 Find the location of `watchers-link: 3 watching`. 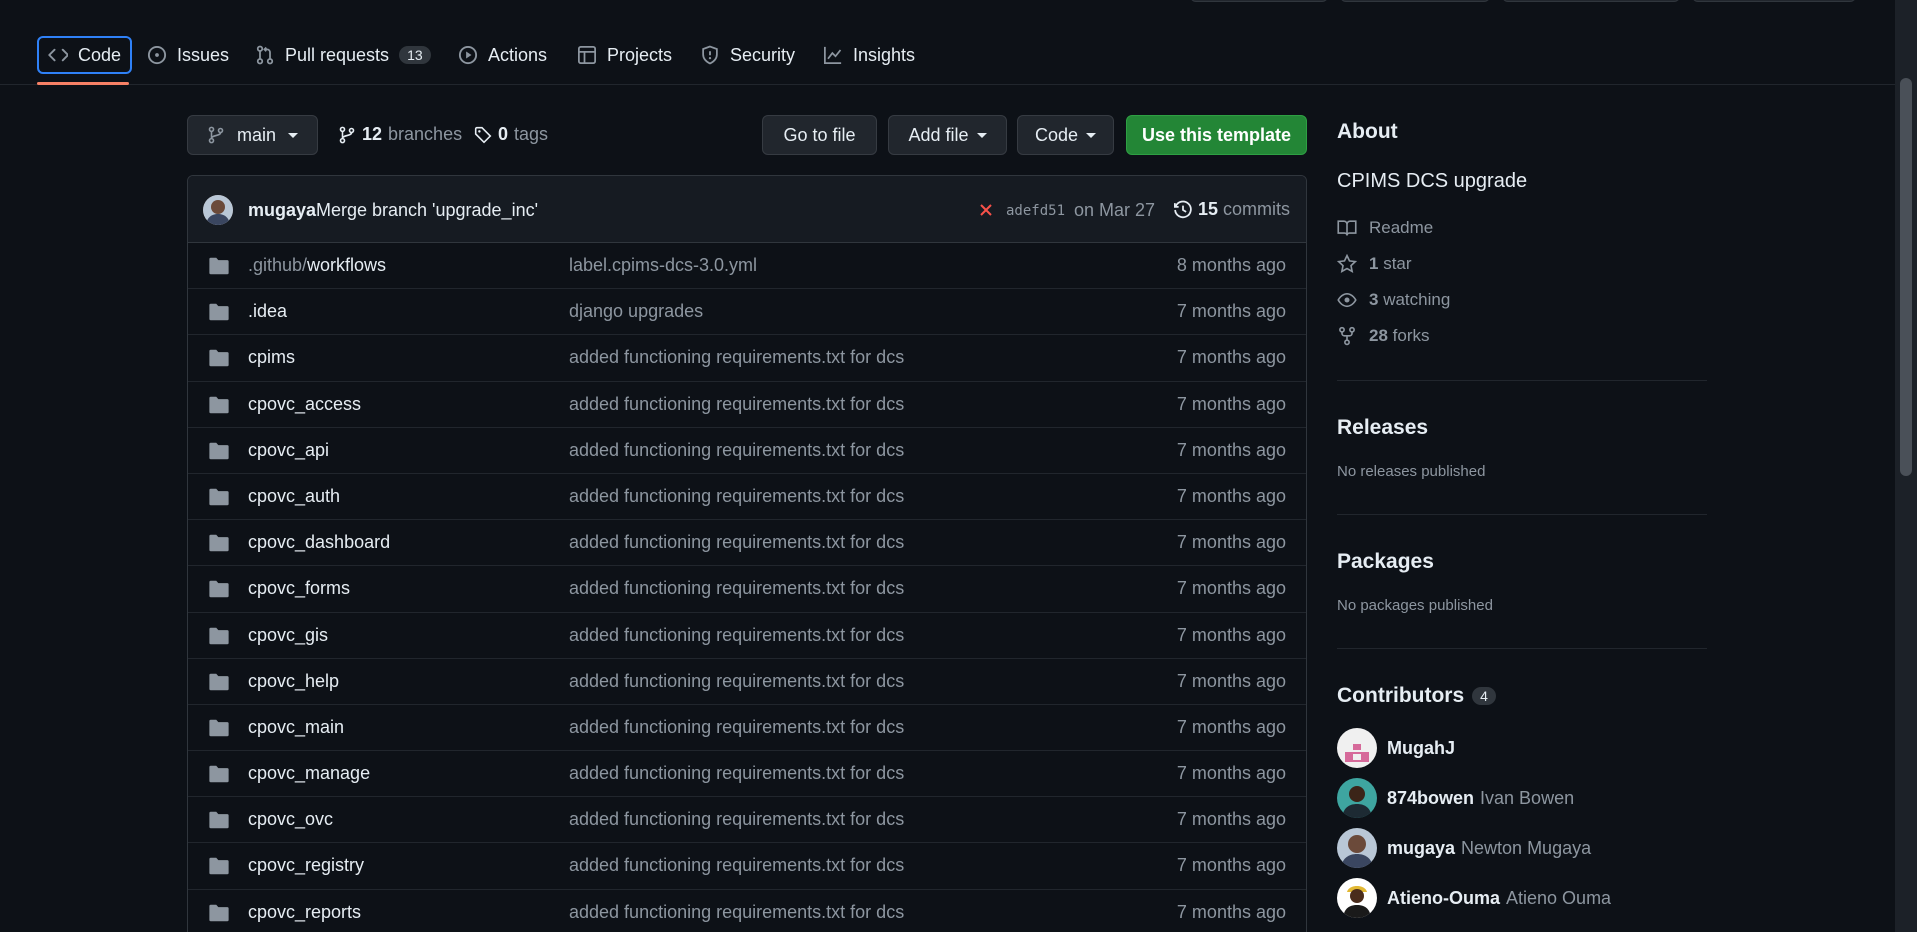

watchers-link: 3 watching is located at coordinates (1393, 300).